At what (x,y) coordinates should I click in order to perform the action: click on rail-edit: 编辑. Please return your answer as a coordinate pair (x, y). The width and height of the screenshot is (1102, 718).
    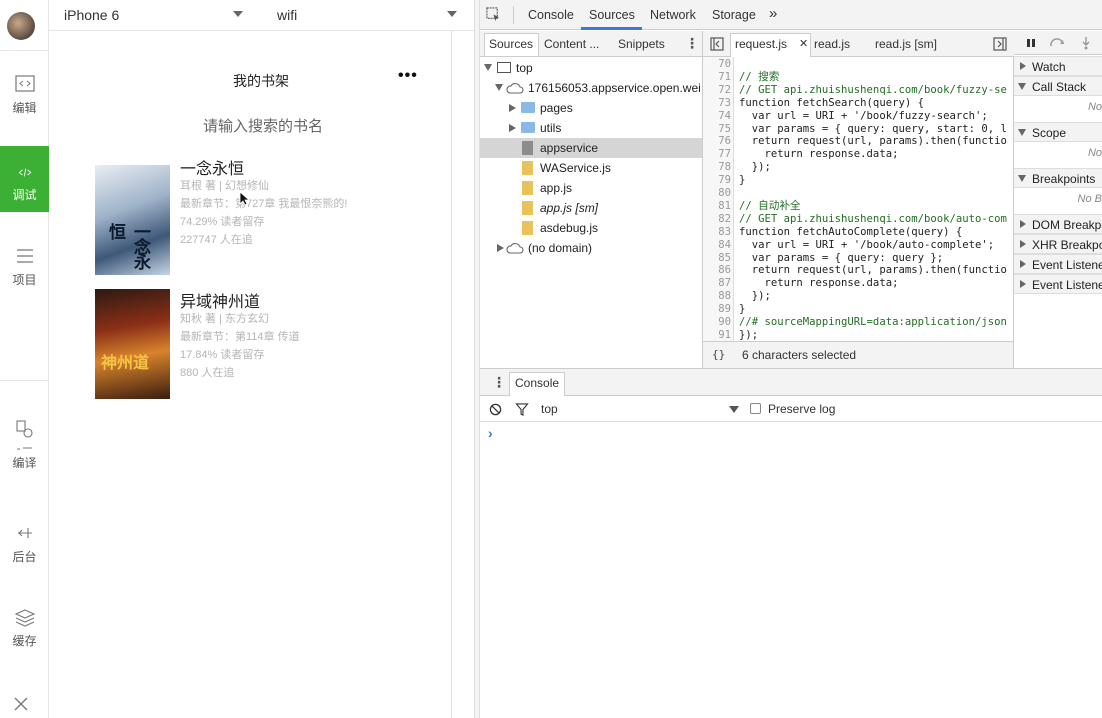
    Looking at the image, I should click on (24, 103).